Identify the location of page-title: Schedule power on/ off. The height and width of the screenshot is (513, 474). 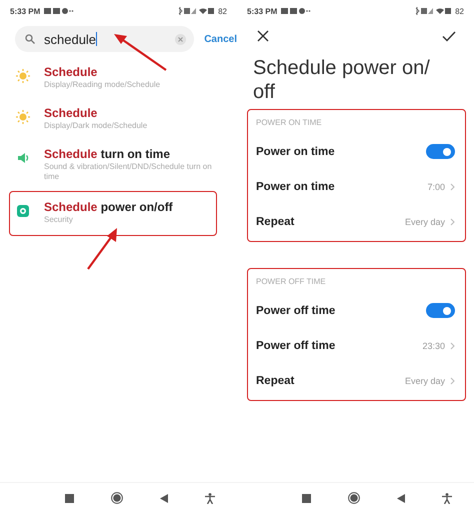
(342, 80).